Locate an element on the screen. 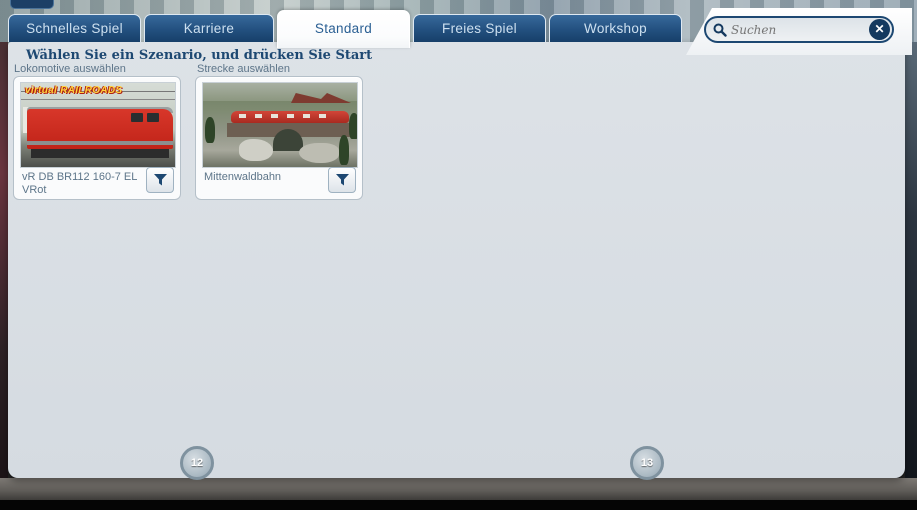 The height and width of the screenshot is (510, 917). search-box: ✕ is located at coordinates (799, 29).